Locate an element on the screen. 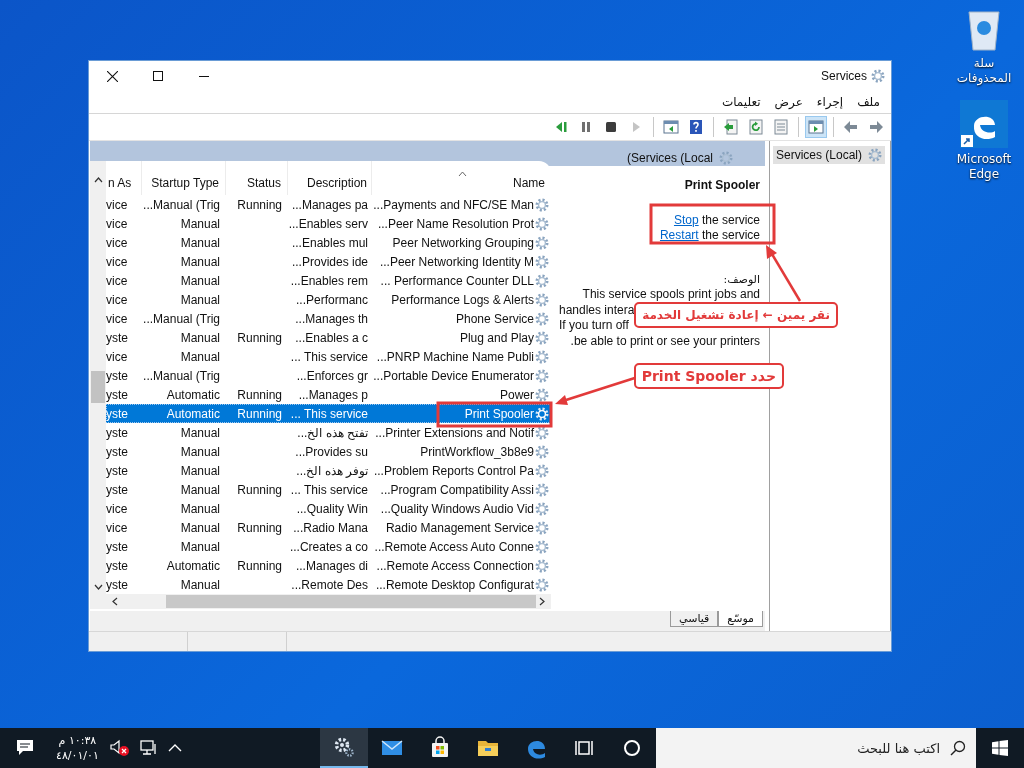 This screenshot has height=768, width=1024. table-row: yste Automatic Running ...Manages p Power is located at coordinates (328, 394).